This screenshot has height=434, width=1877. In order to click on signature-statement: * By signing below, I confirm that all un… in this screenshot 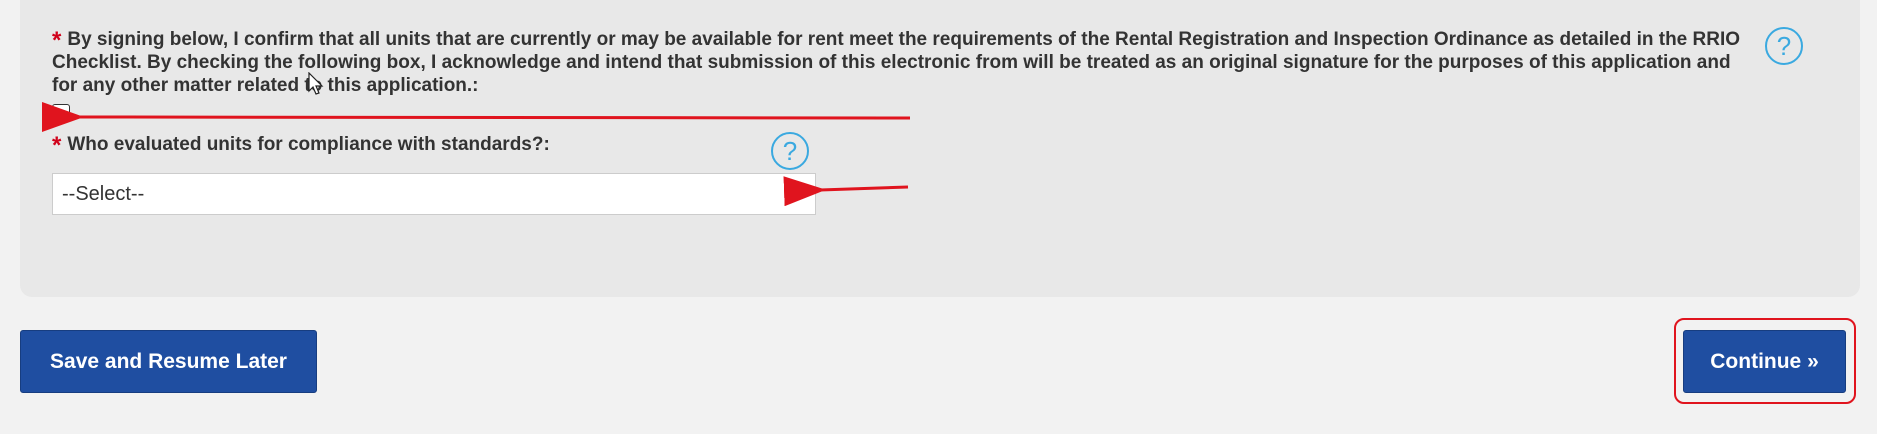, I will do `click(897, 61)`.